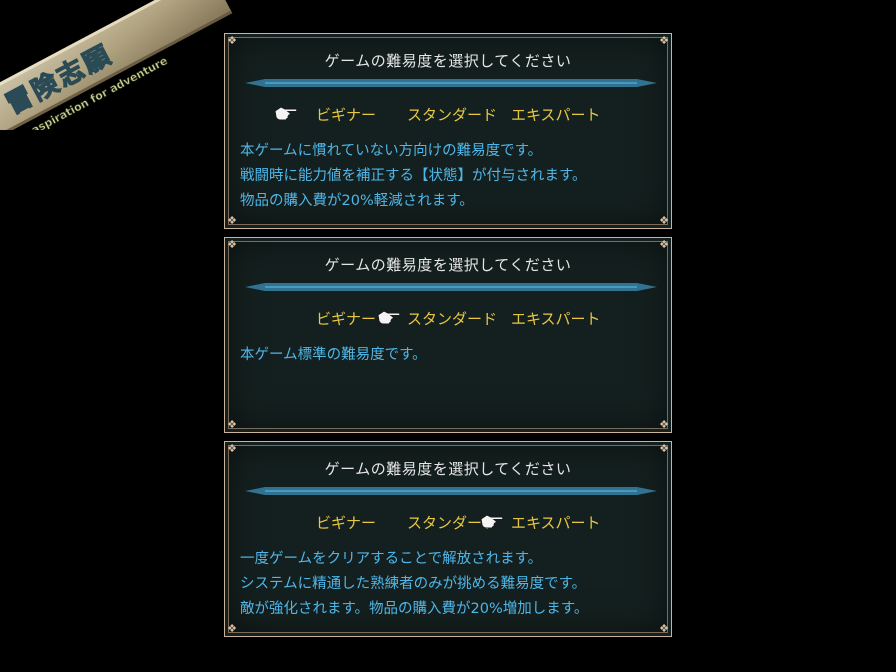  I want to click on description-line: 物品の購入費が20%軽減されます。, so click(357, 201).